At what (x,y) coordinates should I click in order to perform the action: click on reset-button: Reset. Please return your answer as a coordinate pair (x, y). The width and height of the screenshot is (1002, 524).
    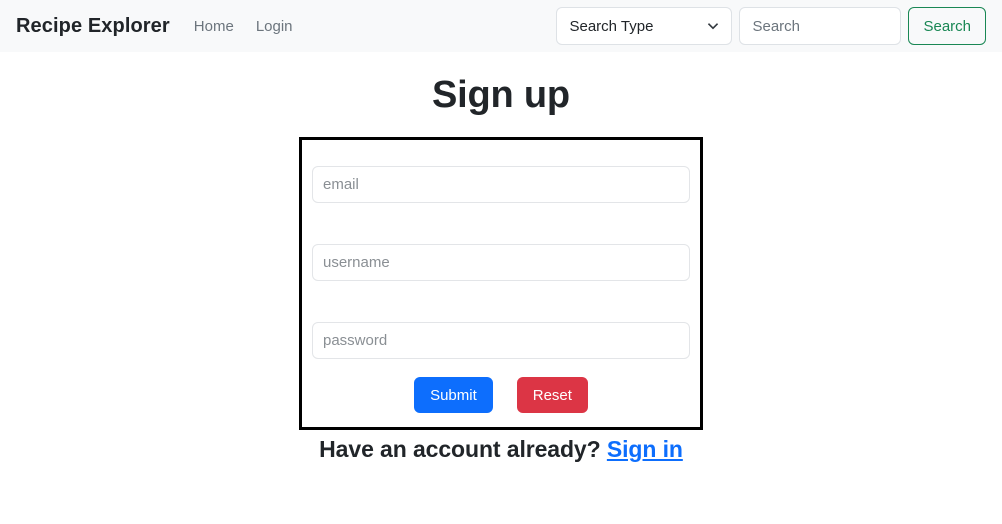
    Looking at the image, I should click on (552, 395).